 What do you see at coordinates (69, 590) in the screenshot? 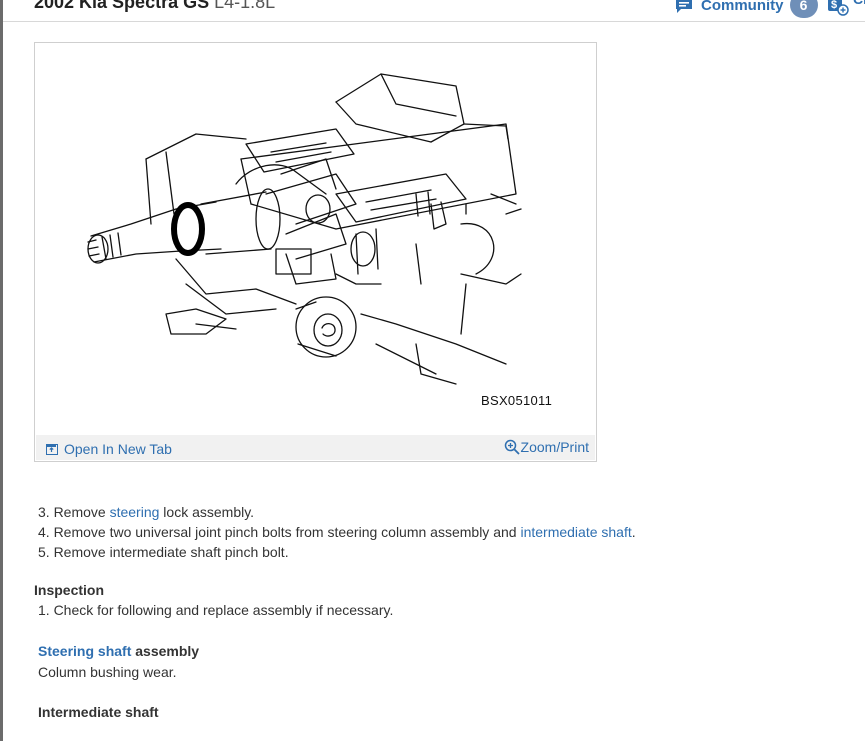
I see `inspection-heading: Inspection` at bounding box center [69, 590].